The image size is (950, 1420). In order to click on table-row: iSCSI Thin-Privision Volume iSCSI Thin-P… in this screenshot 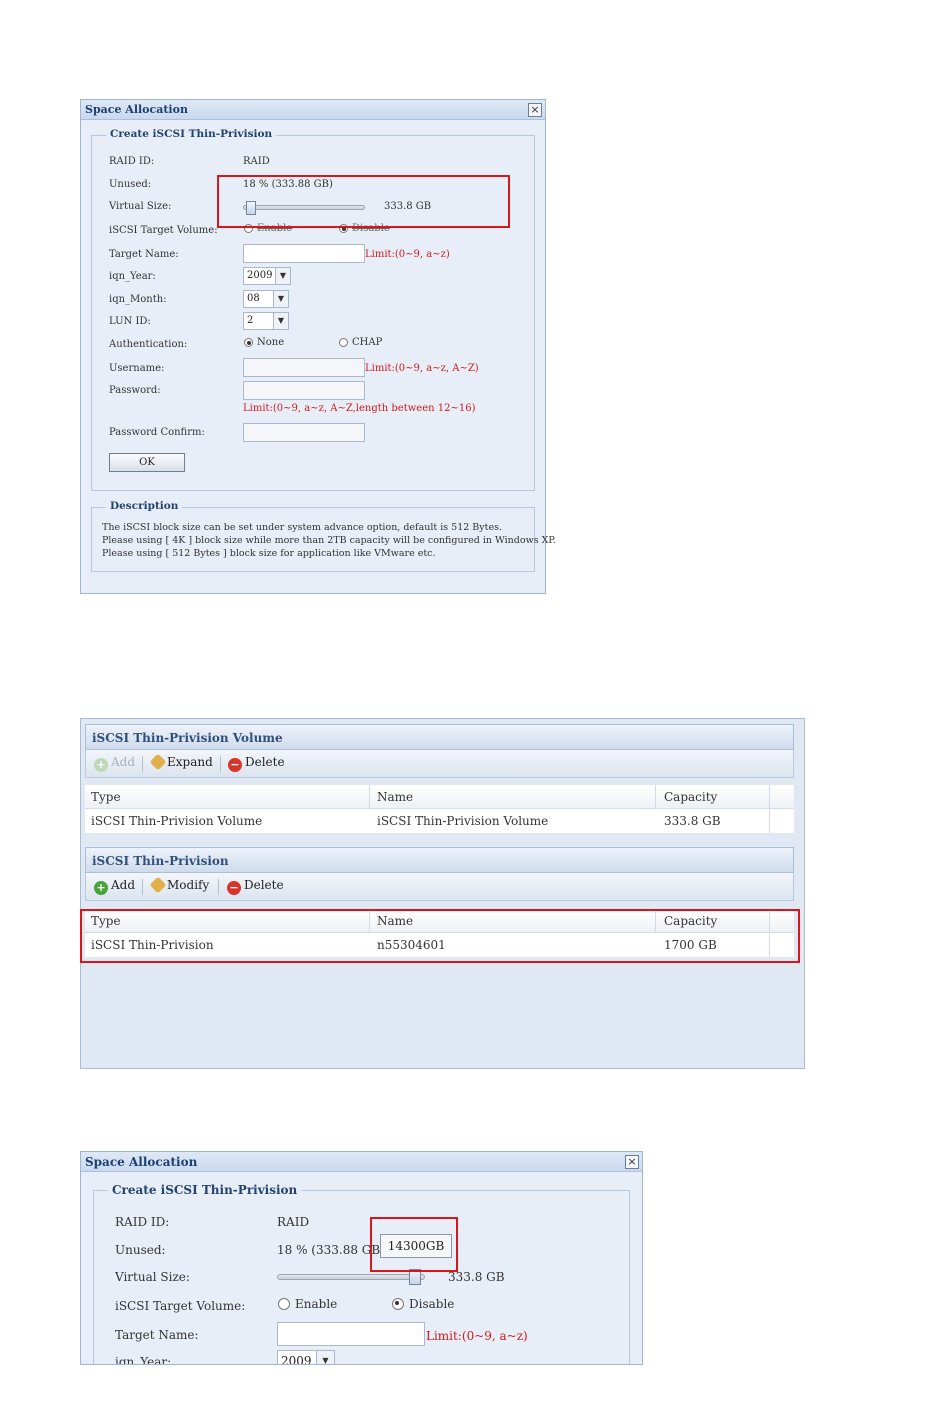, I will do `click(439, 821)`.